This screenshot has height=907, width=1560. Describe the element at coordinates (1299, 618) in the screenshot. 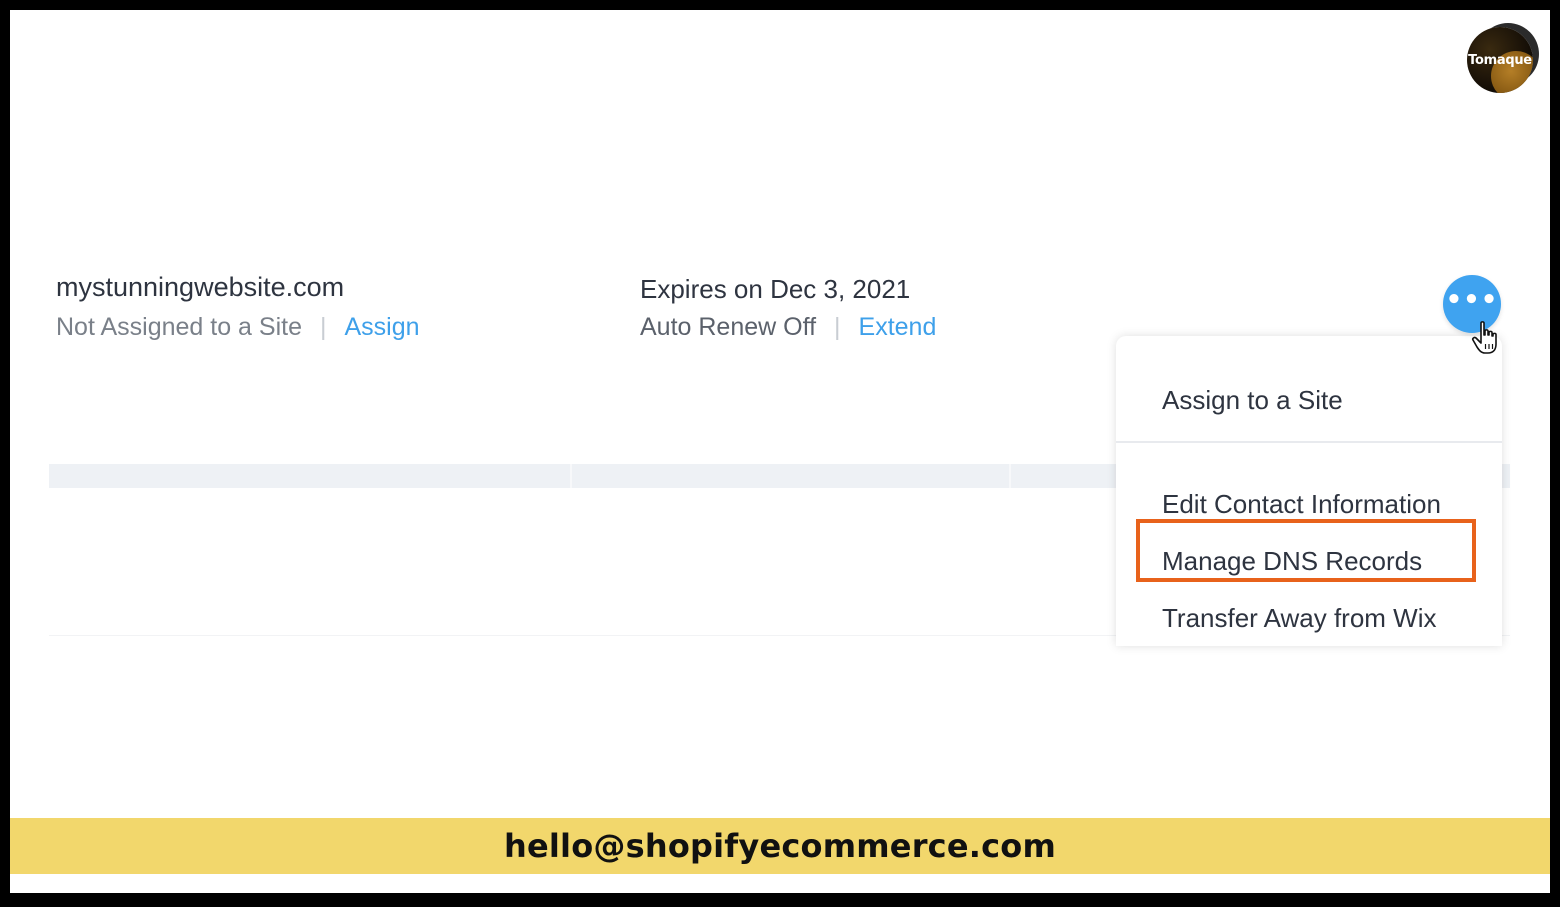

I see `menu-item-transfer-away: Transfer Away from Wix` at that location.